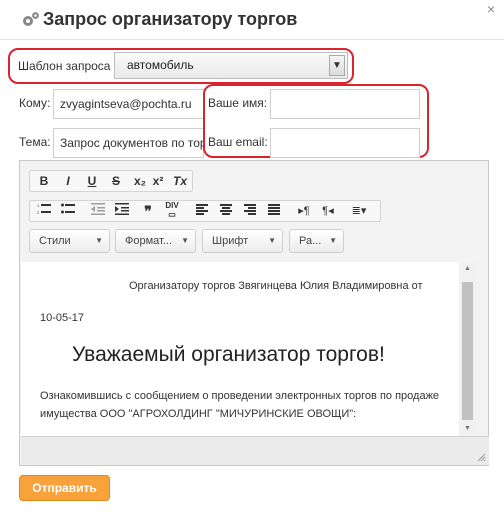 This screenshot has width=504, height=515. I want to click on email-field, so click(345, 143).